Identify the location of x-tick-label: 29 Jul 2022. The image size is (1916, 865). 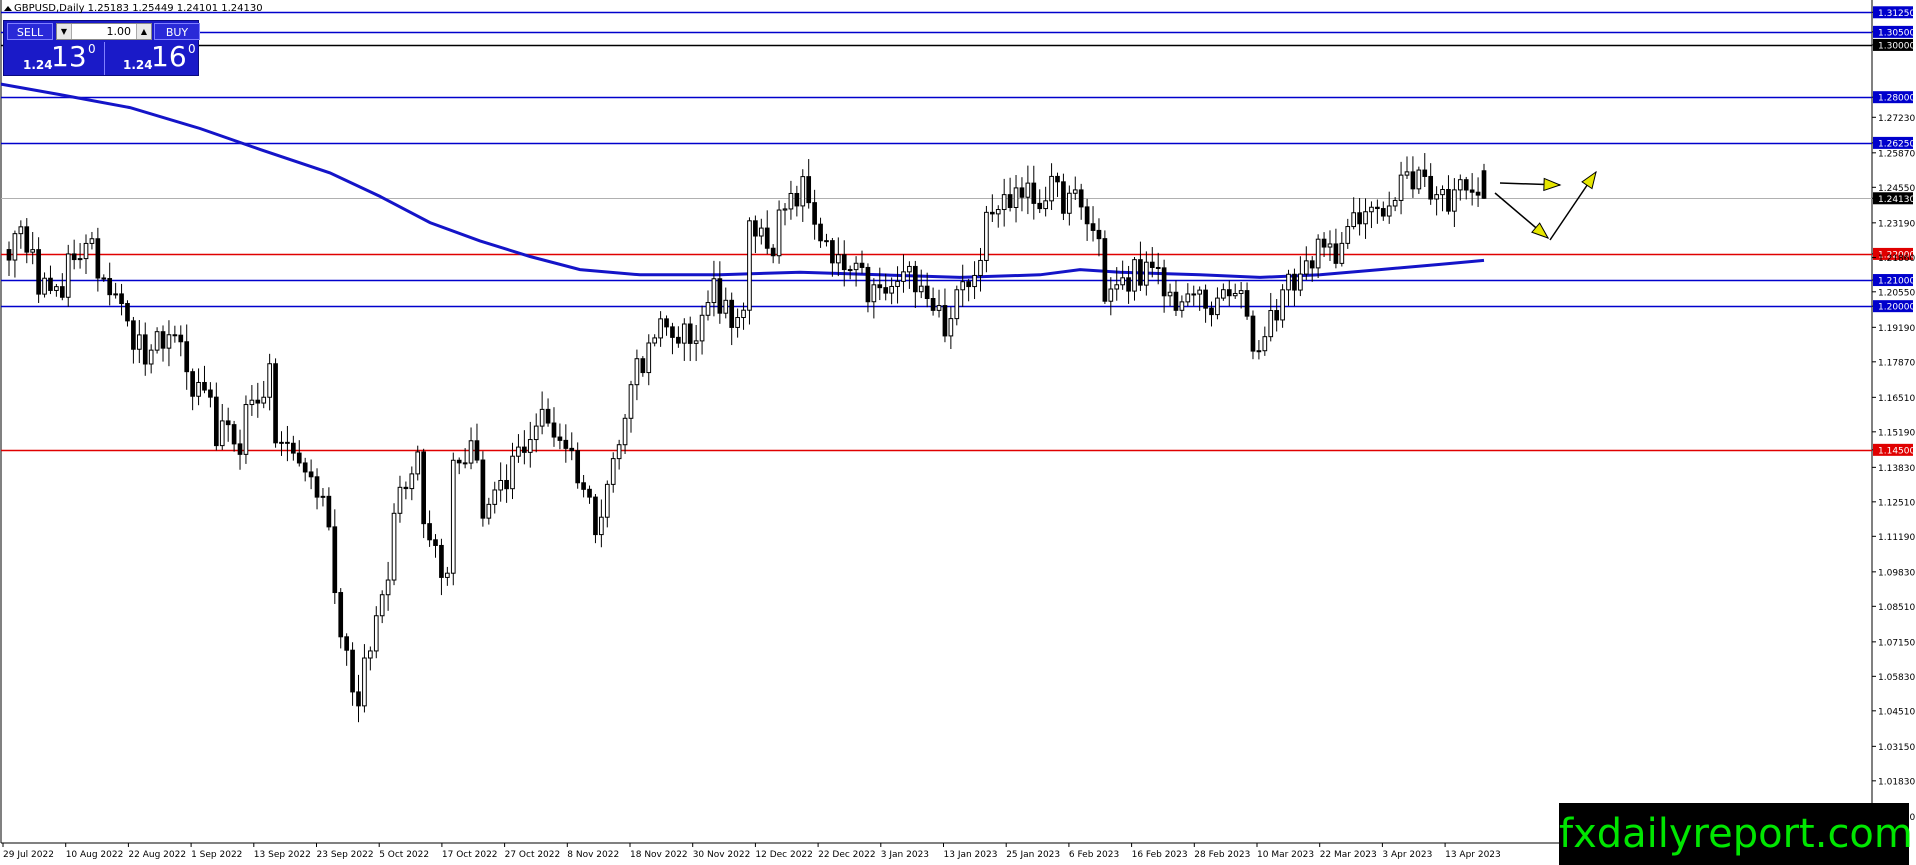
(28, 855).